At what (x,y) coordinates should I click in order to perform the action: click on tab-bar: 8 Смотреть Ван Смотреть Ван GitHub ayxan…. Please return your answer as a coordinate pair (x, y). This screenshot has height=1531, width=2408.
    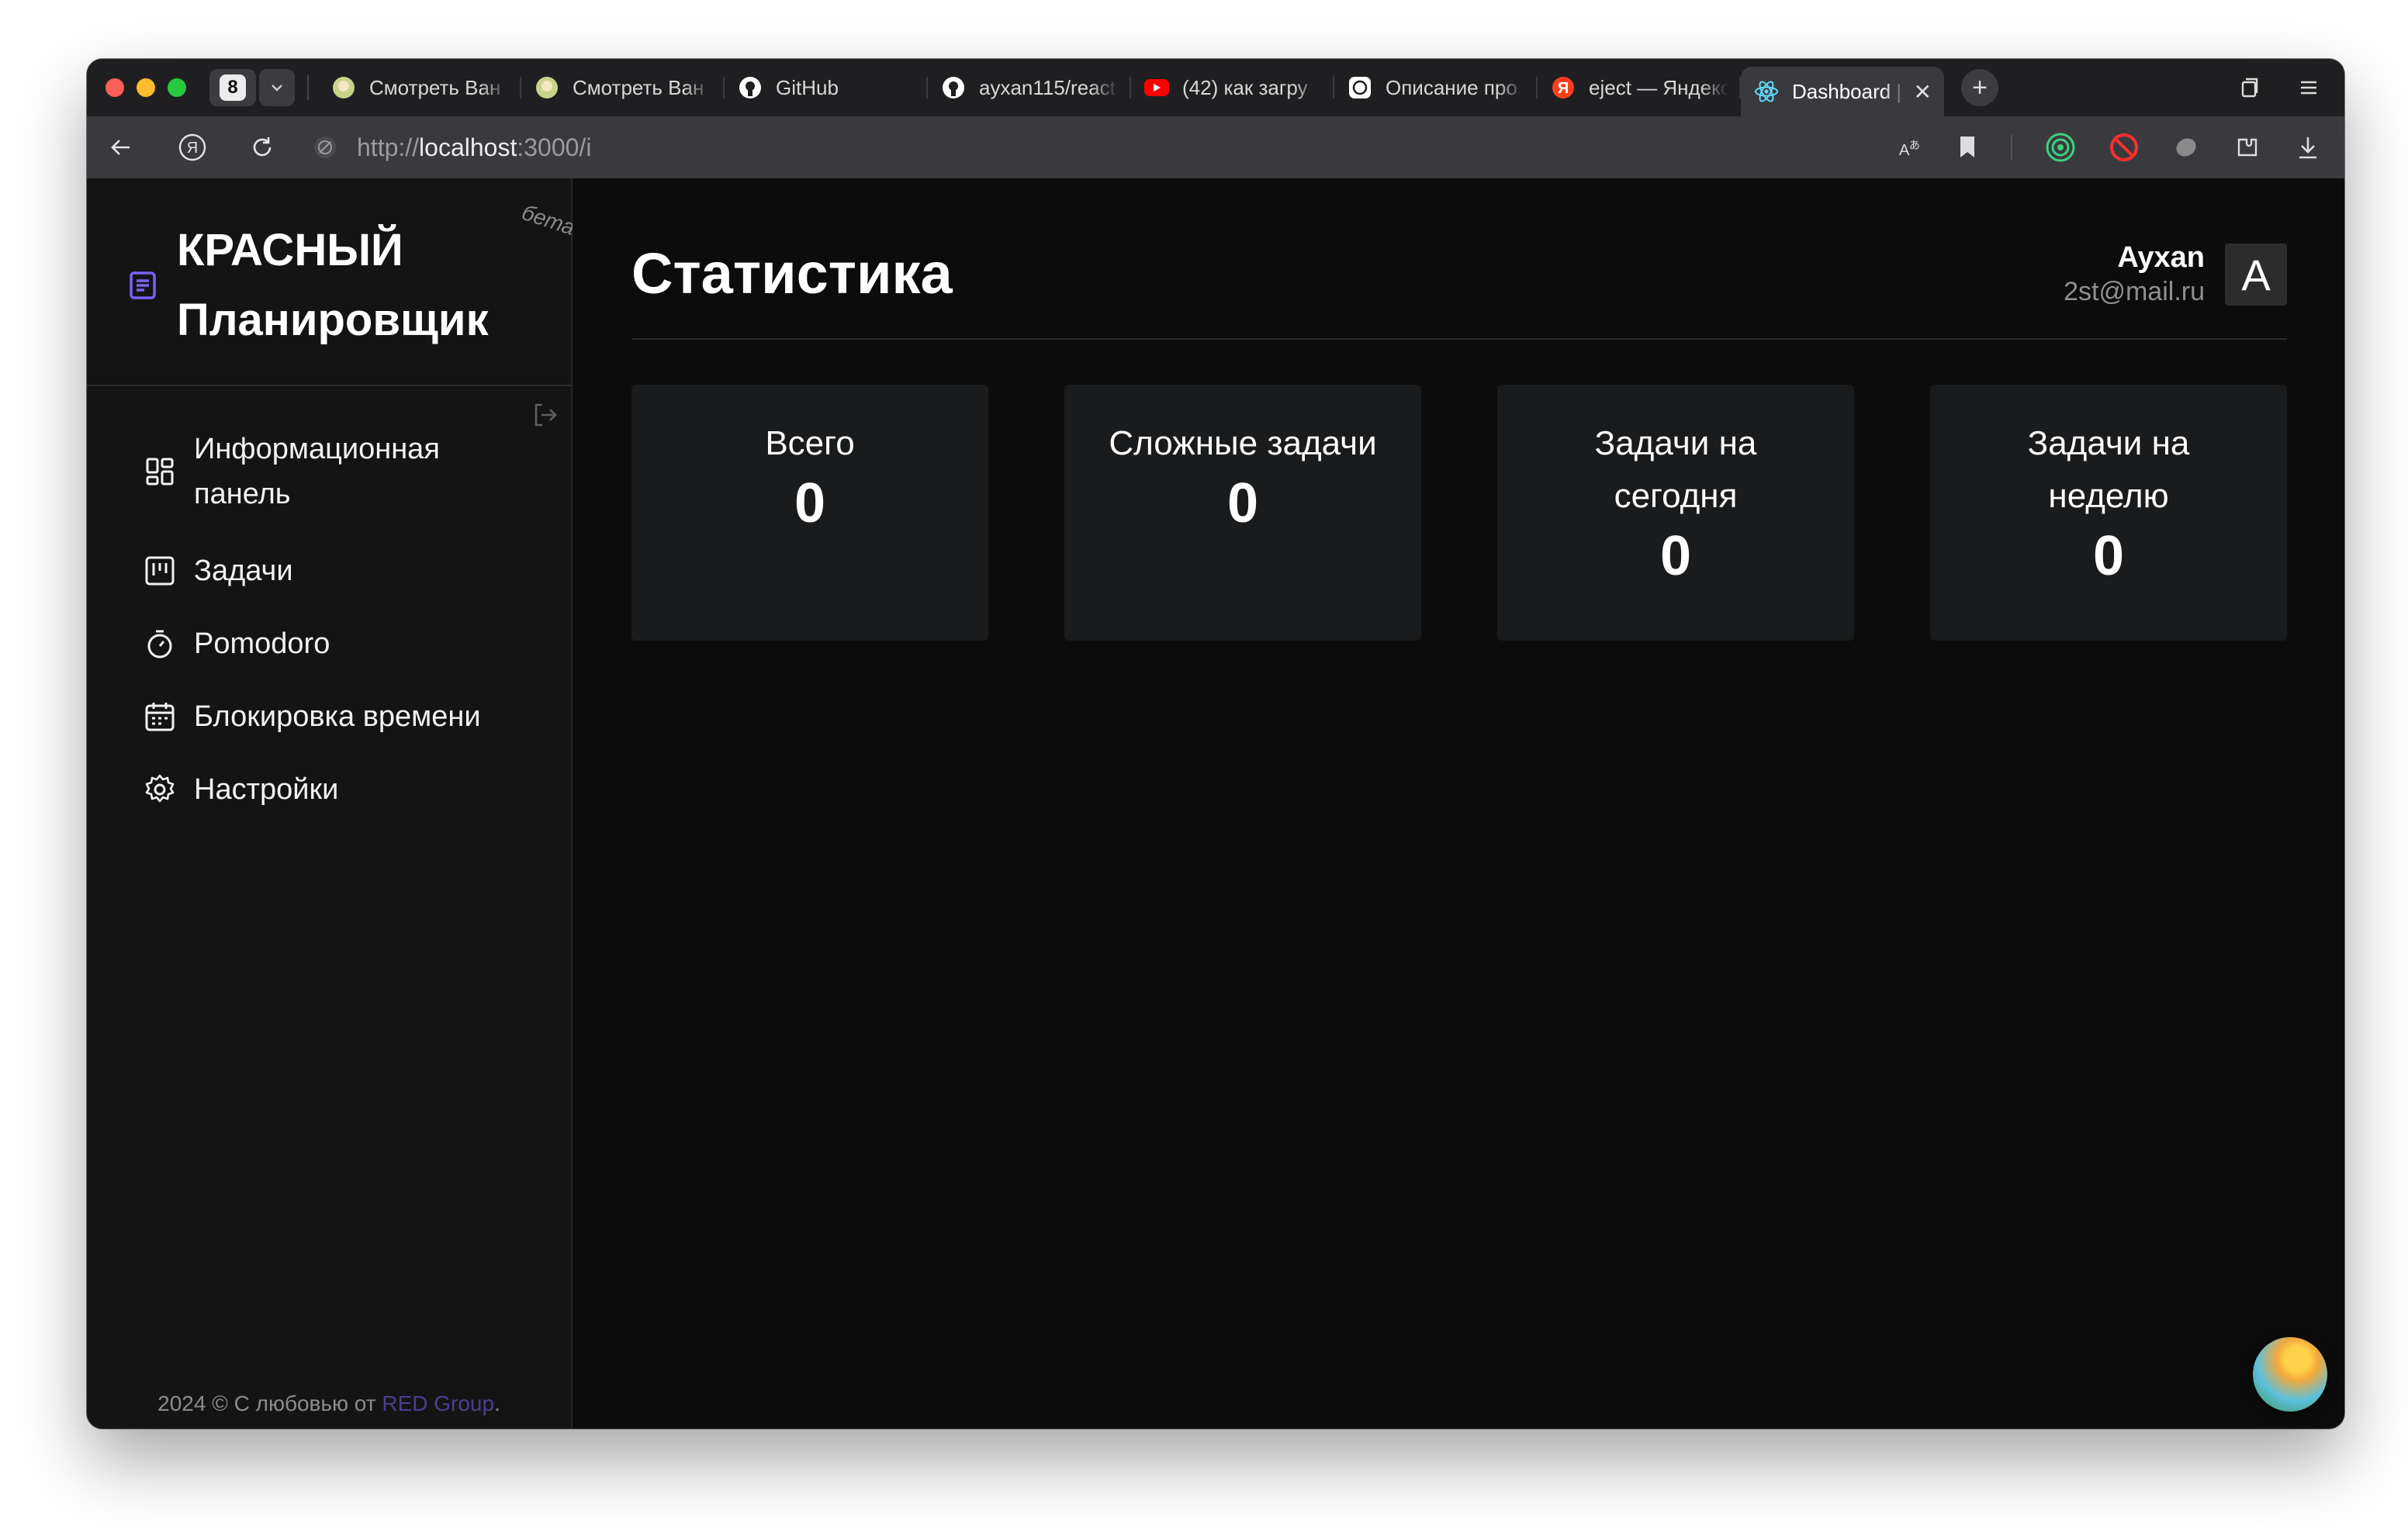
    Looking at the image, I should click on (1215, 87).